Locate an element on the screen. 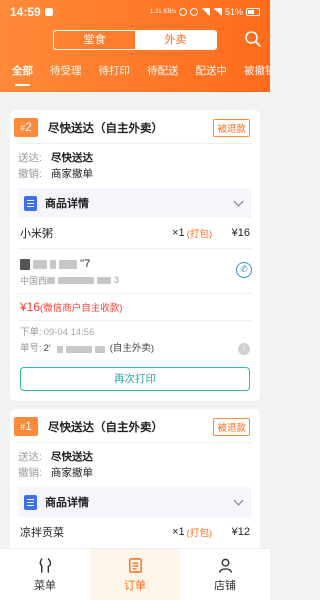 The height and width of the screenshot is (600, 320). dine-delivery-toggle: 堂食 外卖 is located at coordinates (135, 40).